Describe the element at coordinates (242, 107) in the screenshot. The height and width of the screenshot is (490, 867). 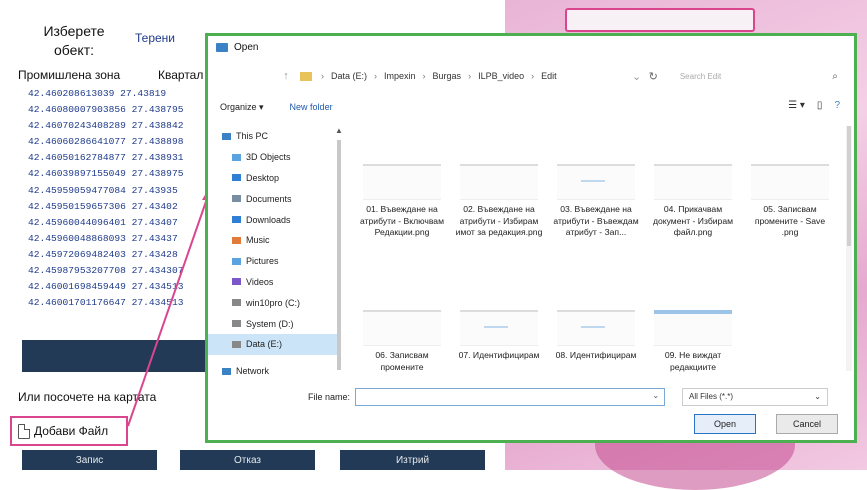
I see `organize-button: Organize ▾` at that location.